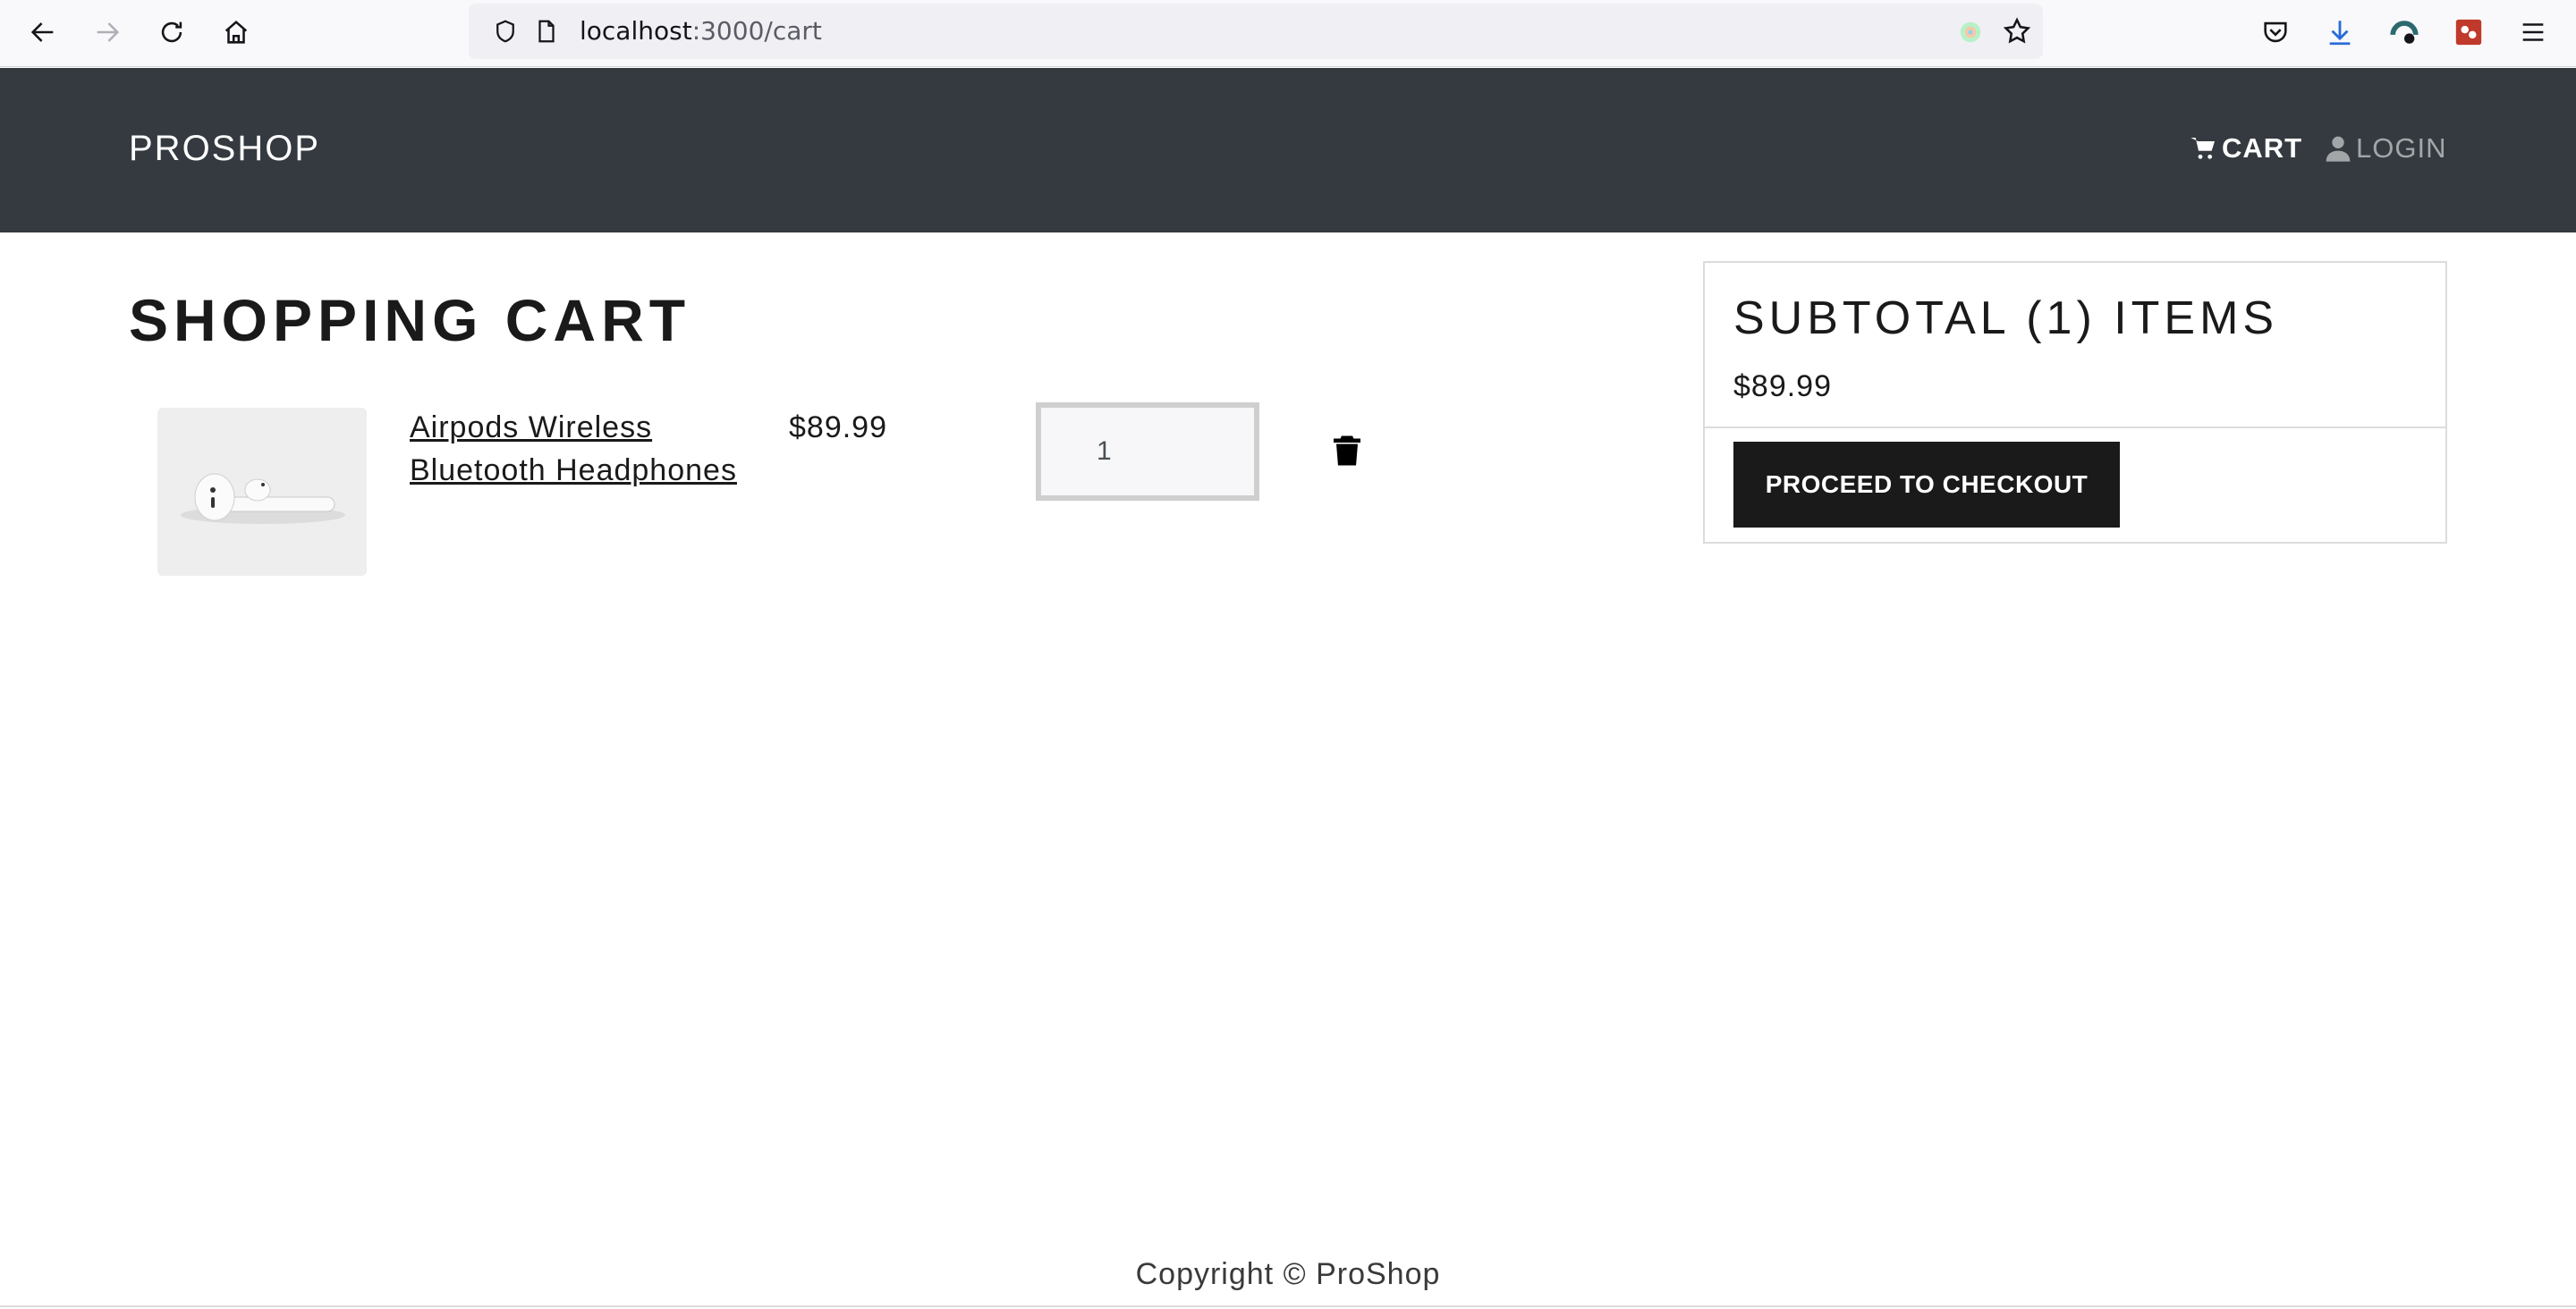  Describe the element at coordinates (2017, 31) in the screenshot. I see `bookmark-star-icon` at that location.